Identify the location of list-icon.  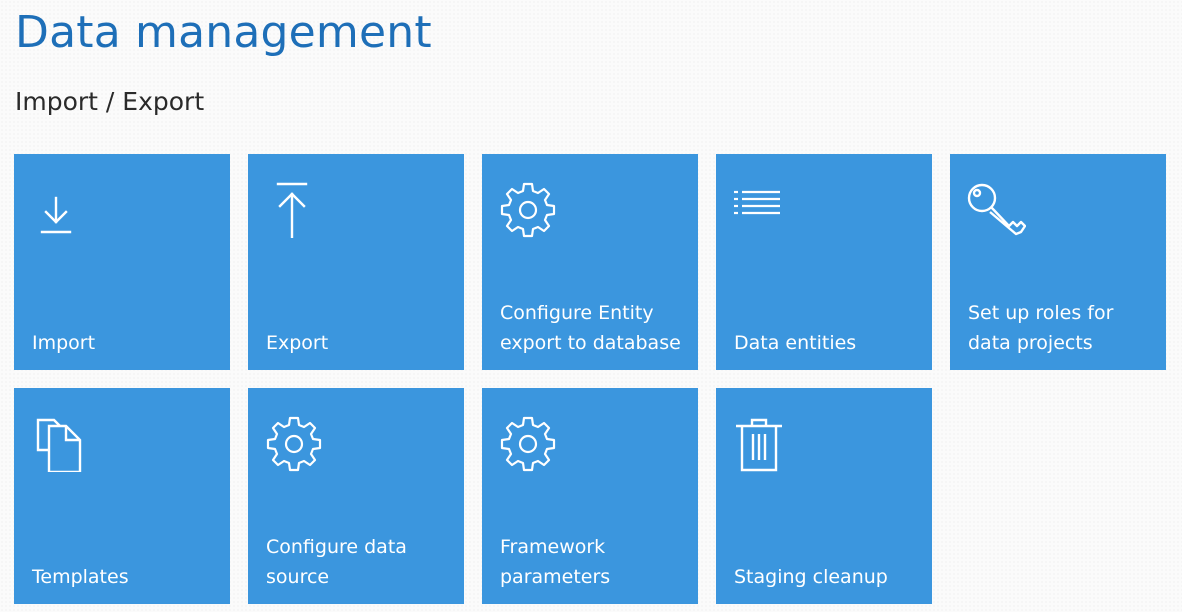
(762, 208).